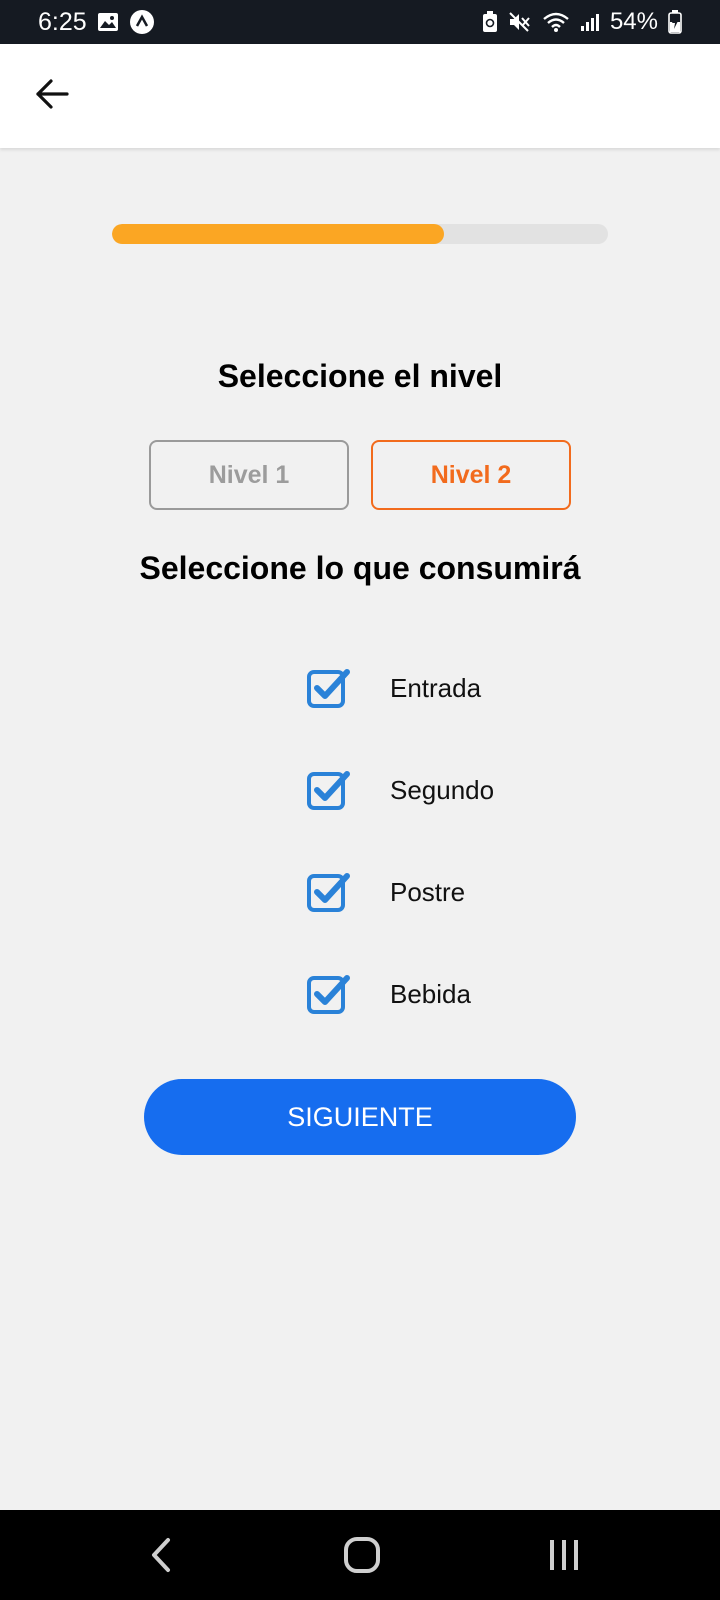 This screenshot has height=1600, width=720. Describe the element at coordinates (430, 993) in the screenshot. I see `checkbox-label: Bebida` at that location.